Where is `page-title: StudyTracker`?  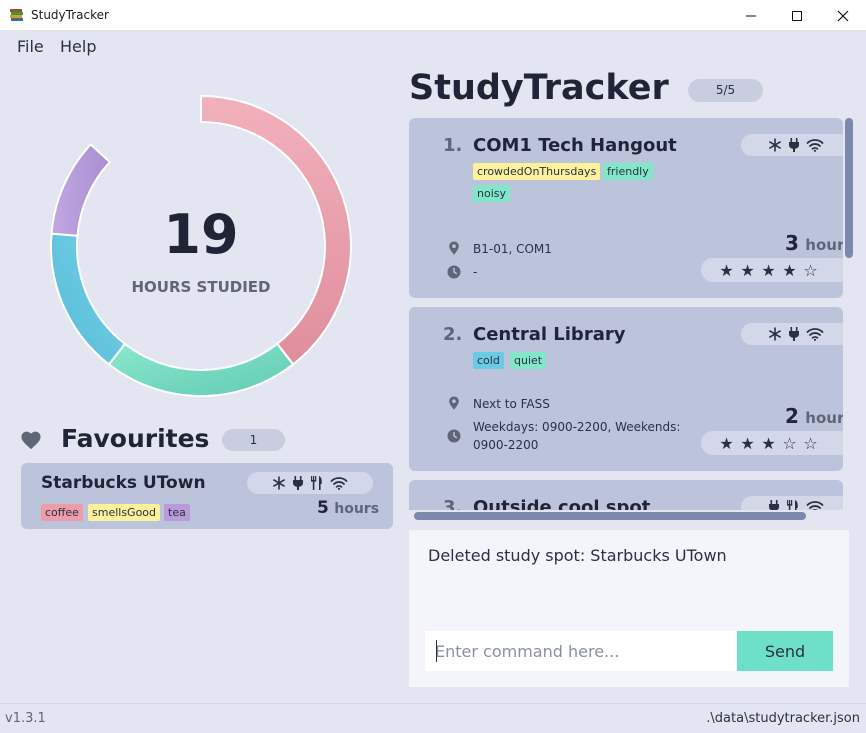
page-title: StudyTracker is located at coordinates (539, 88).